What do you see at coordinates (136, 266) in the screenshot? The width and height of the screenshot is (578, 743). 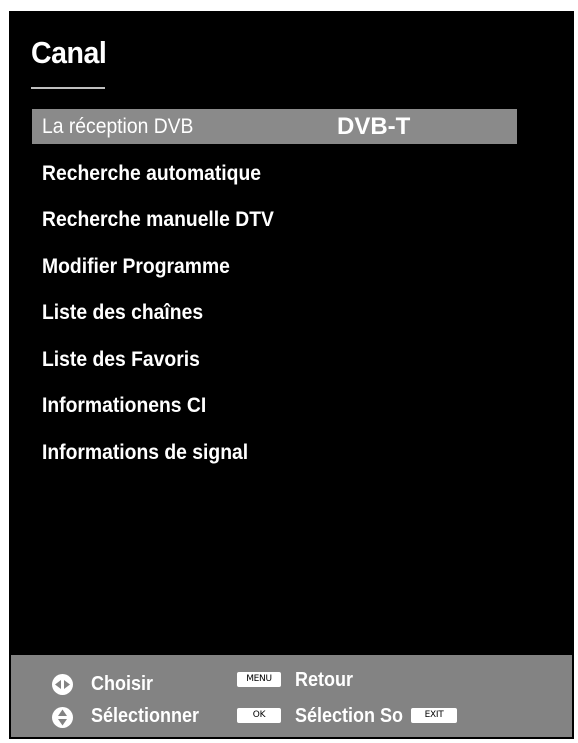 I see `menu-item-label: Modifier Programme` at bounding box center [136, 266].